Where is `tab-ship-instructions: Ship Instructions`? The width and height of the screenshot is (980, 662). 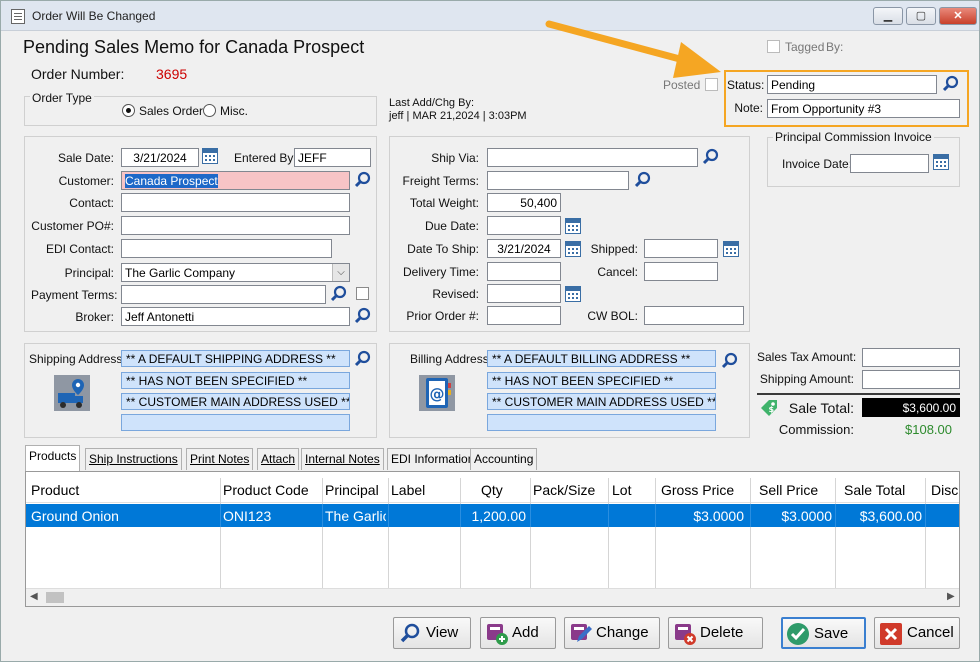 tab-ship-instructions: Ship Instructions is located at coordinates (133, 459).